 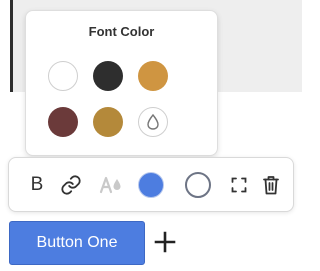 I want to click on swatch-gold, so click(x=108, y=122).